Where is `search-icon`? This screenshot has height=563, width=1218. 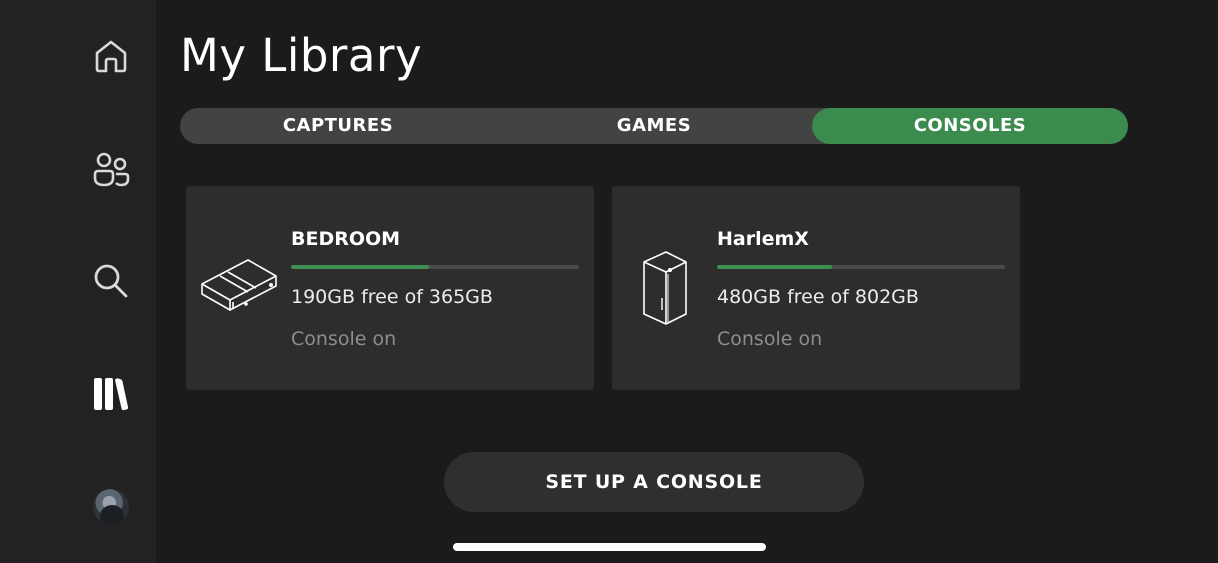 search-icon is located at coordinates (111, 281).